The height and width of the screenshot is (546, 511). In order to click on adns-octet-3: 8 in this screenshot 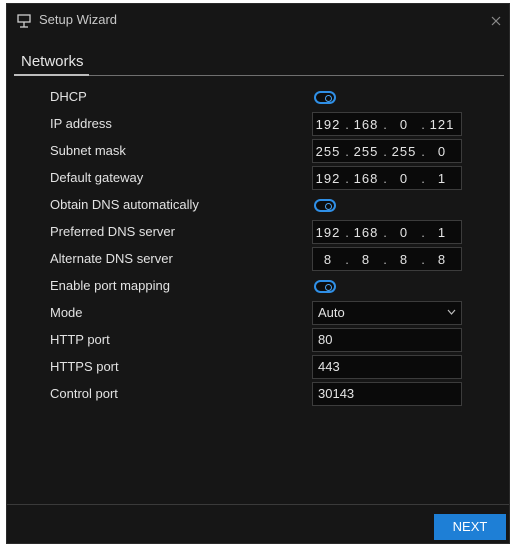, I will do `click(404, 259)`.